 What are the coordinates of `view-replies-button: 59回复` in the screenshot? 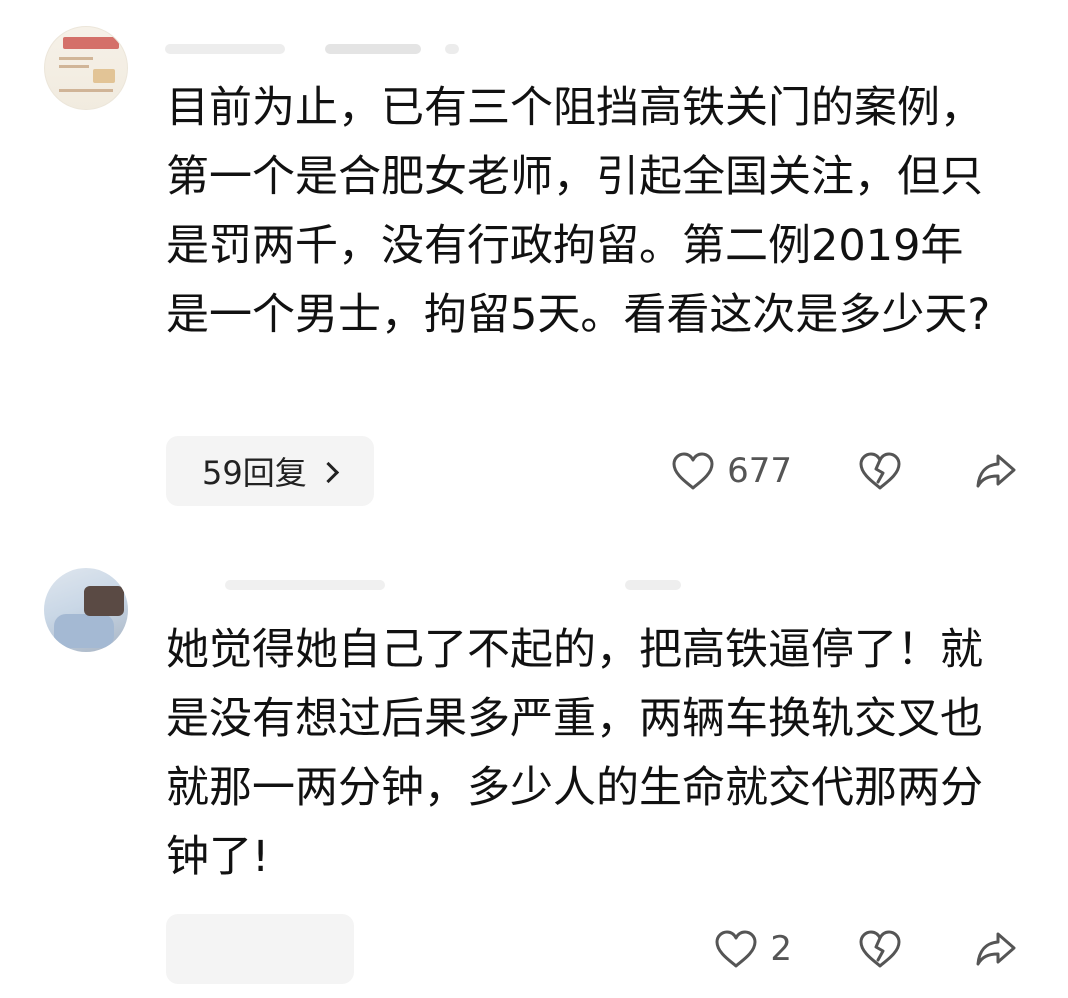 It's located at (270, 471).